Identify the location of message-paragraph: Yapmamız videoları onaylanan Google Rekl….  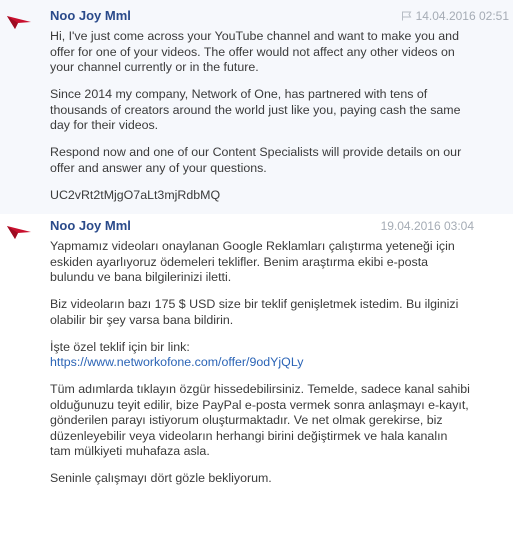
(252, 261).